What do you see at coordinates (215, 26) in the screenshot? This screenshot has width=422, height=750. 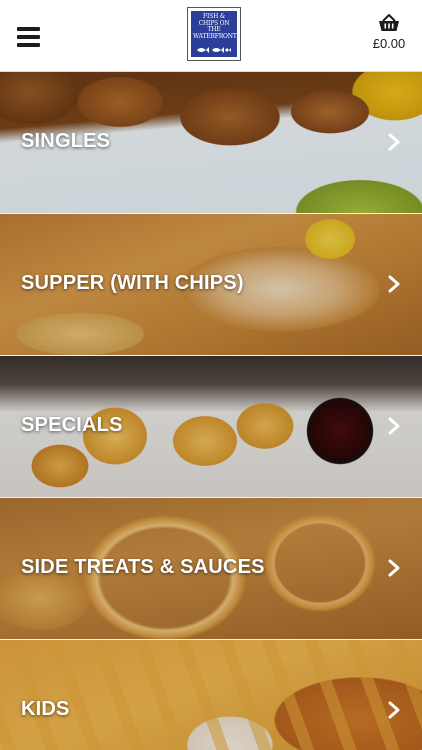 I see `logo-text: FISH & CHIPS ON THE WATERFRONT` at bounding box center [215, 26].